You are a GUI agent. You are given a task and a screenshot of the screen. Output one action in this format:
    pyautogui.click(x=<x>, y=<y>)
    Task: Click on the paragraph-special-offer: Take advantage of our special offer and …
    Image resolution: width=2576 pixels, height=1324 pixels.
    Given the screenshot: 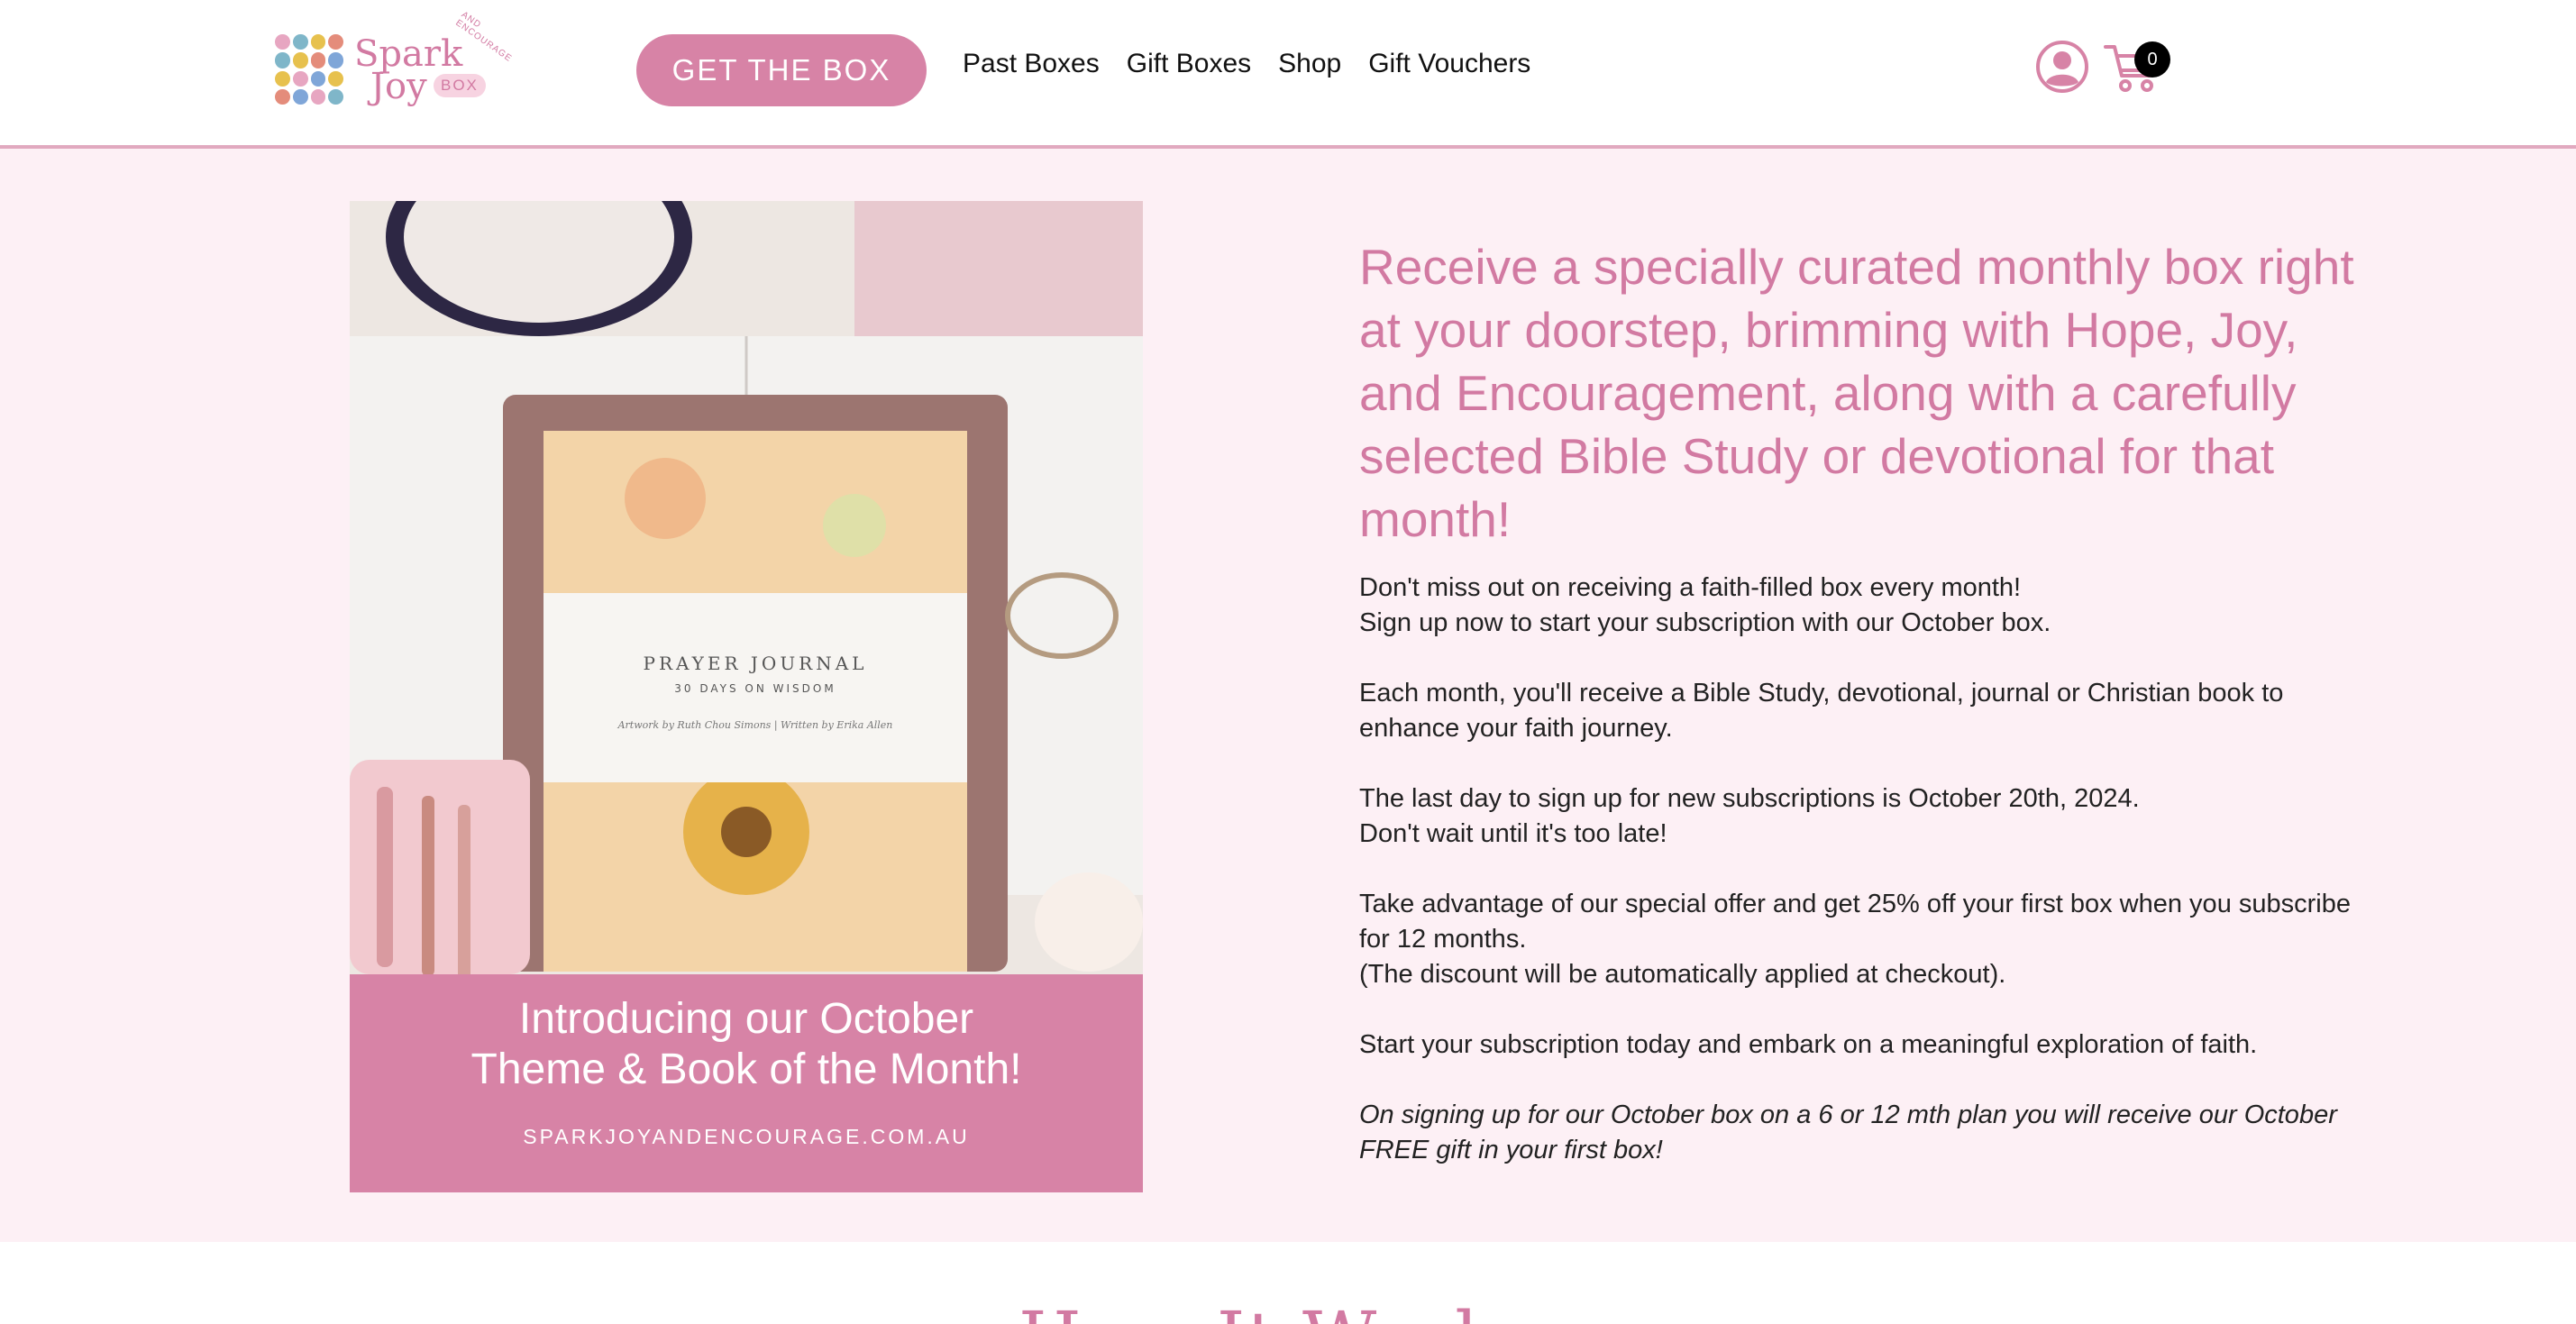 What is the action you would take?
    pyautogui.click(x=1864, y=939)
    